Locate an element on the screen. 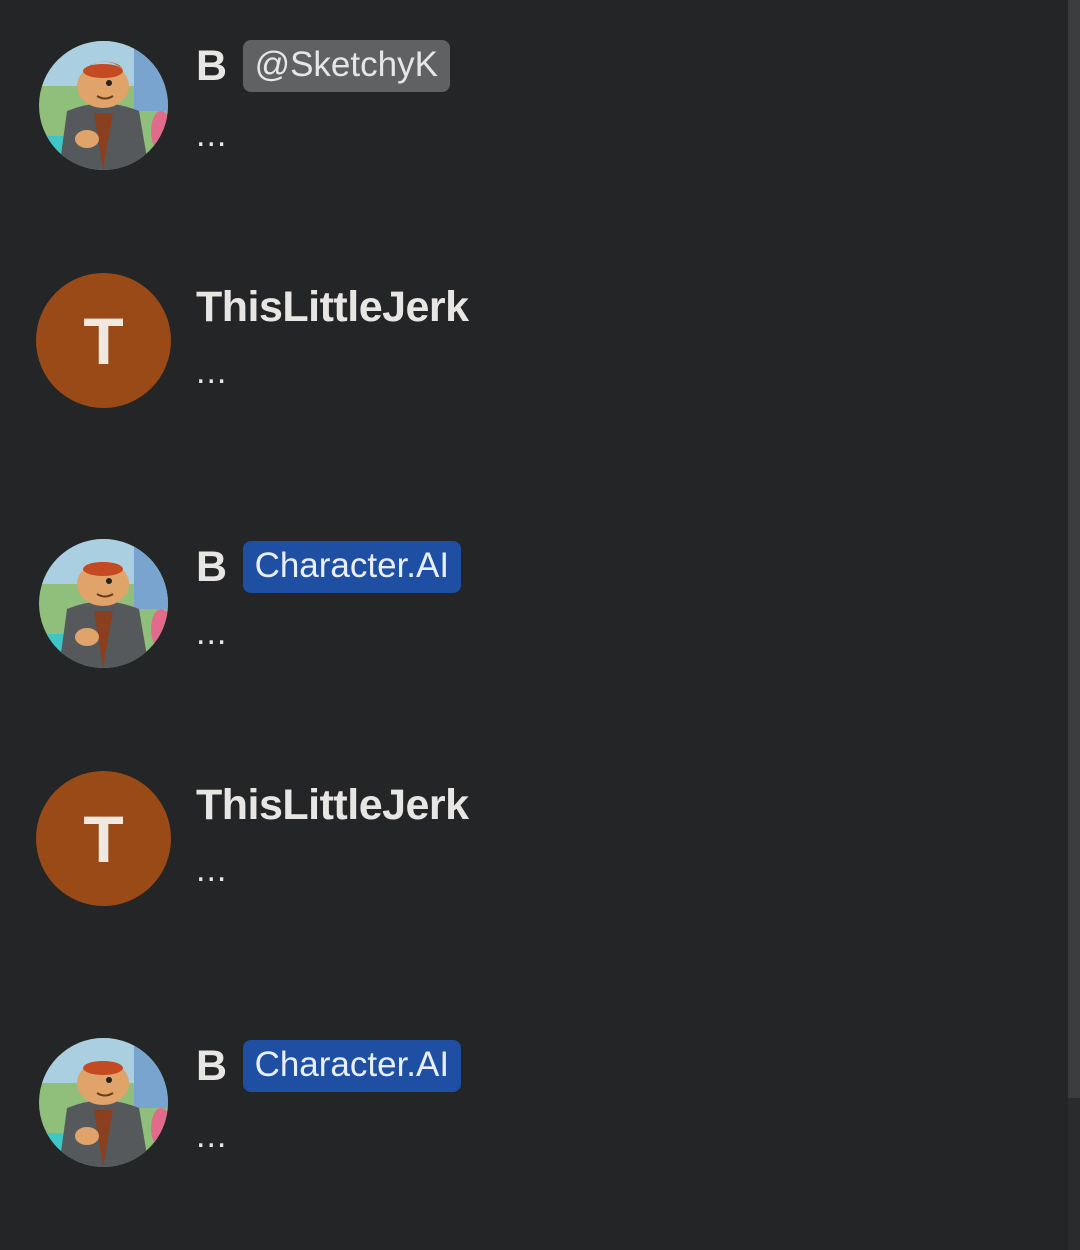 The height and width of the screenshot is (1250, 1080). creator-handle-badge: @SketchyK is located at coordinates (346, 66).